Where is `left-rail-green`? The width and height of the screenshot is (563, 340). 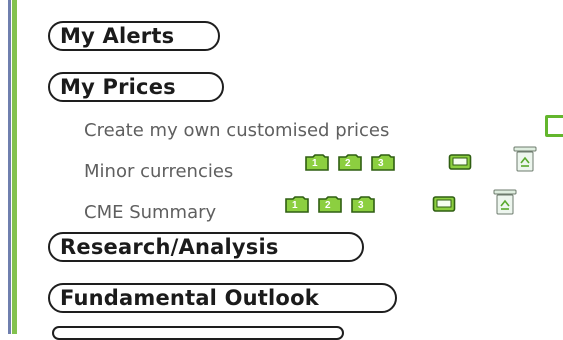 left-rail-green is located at coordinates (14, 167).